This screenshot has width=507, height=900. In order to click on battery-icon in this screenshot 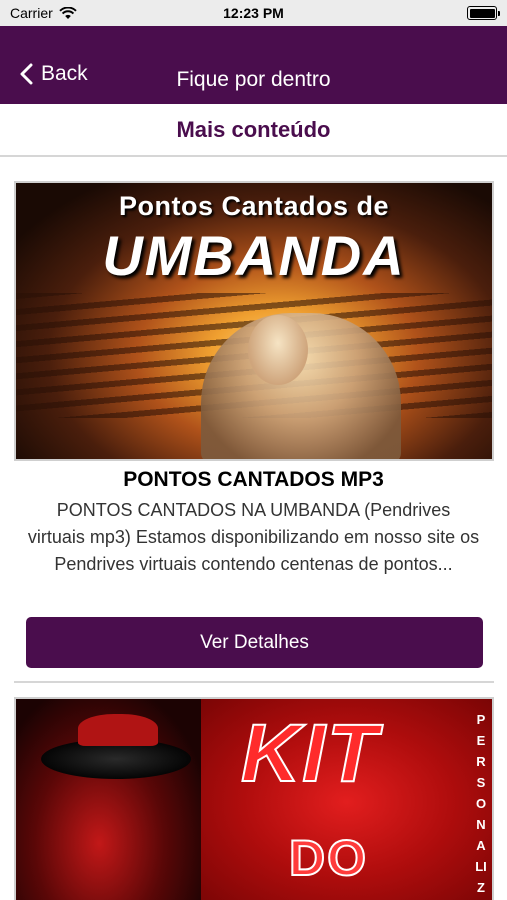, I will do `click(483, 13)`.